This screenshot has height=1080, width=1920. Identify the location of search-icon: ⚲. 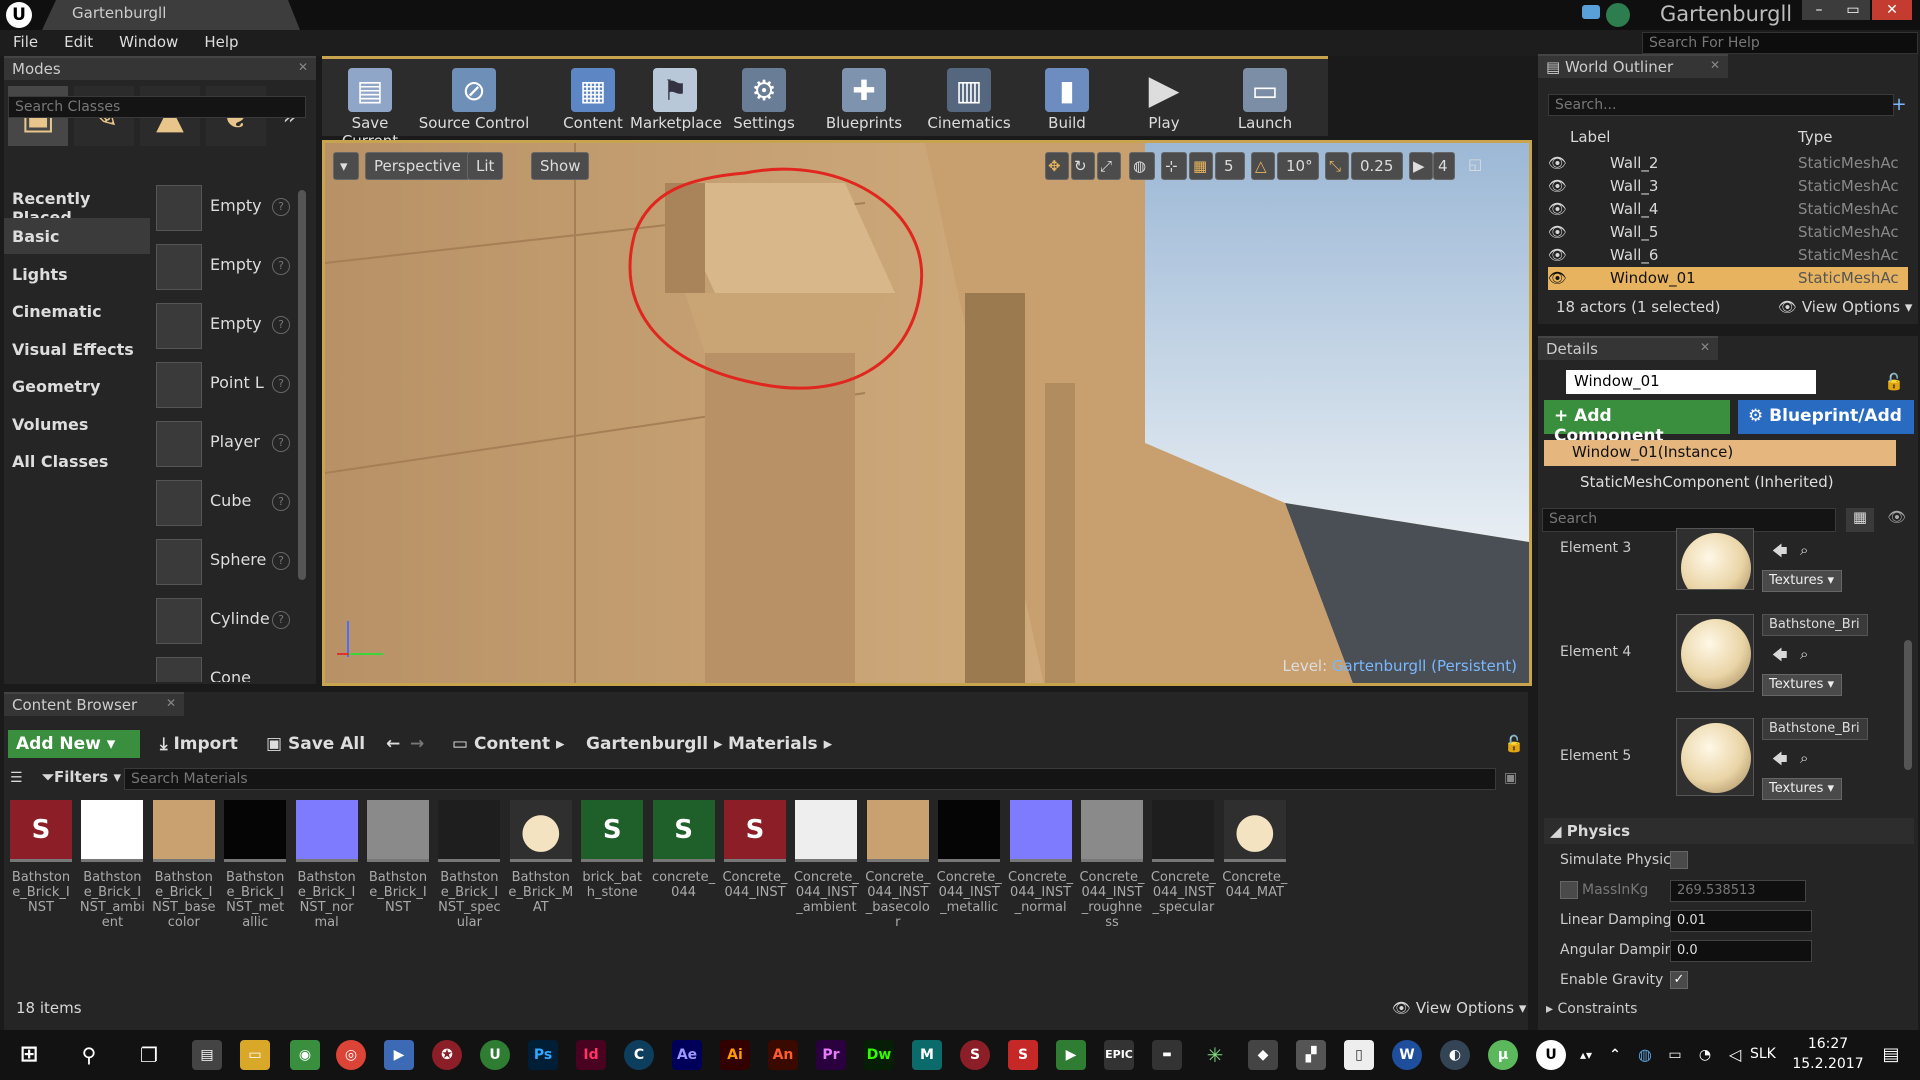
(89, 1055).